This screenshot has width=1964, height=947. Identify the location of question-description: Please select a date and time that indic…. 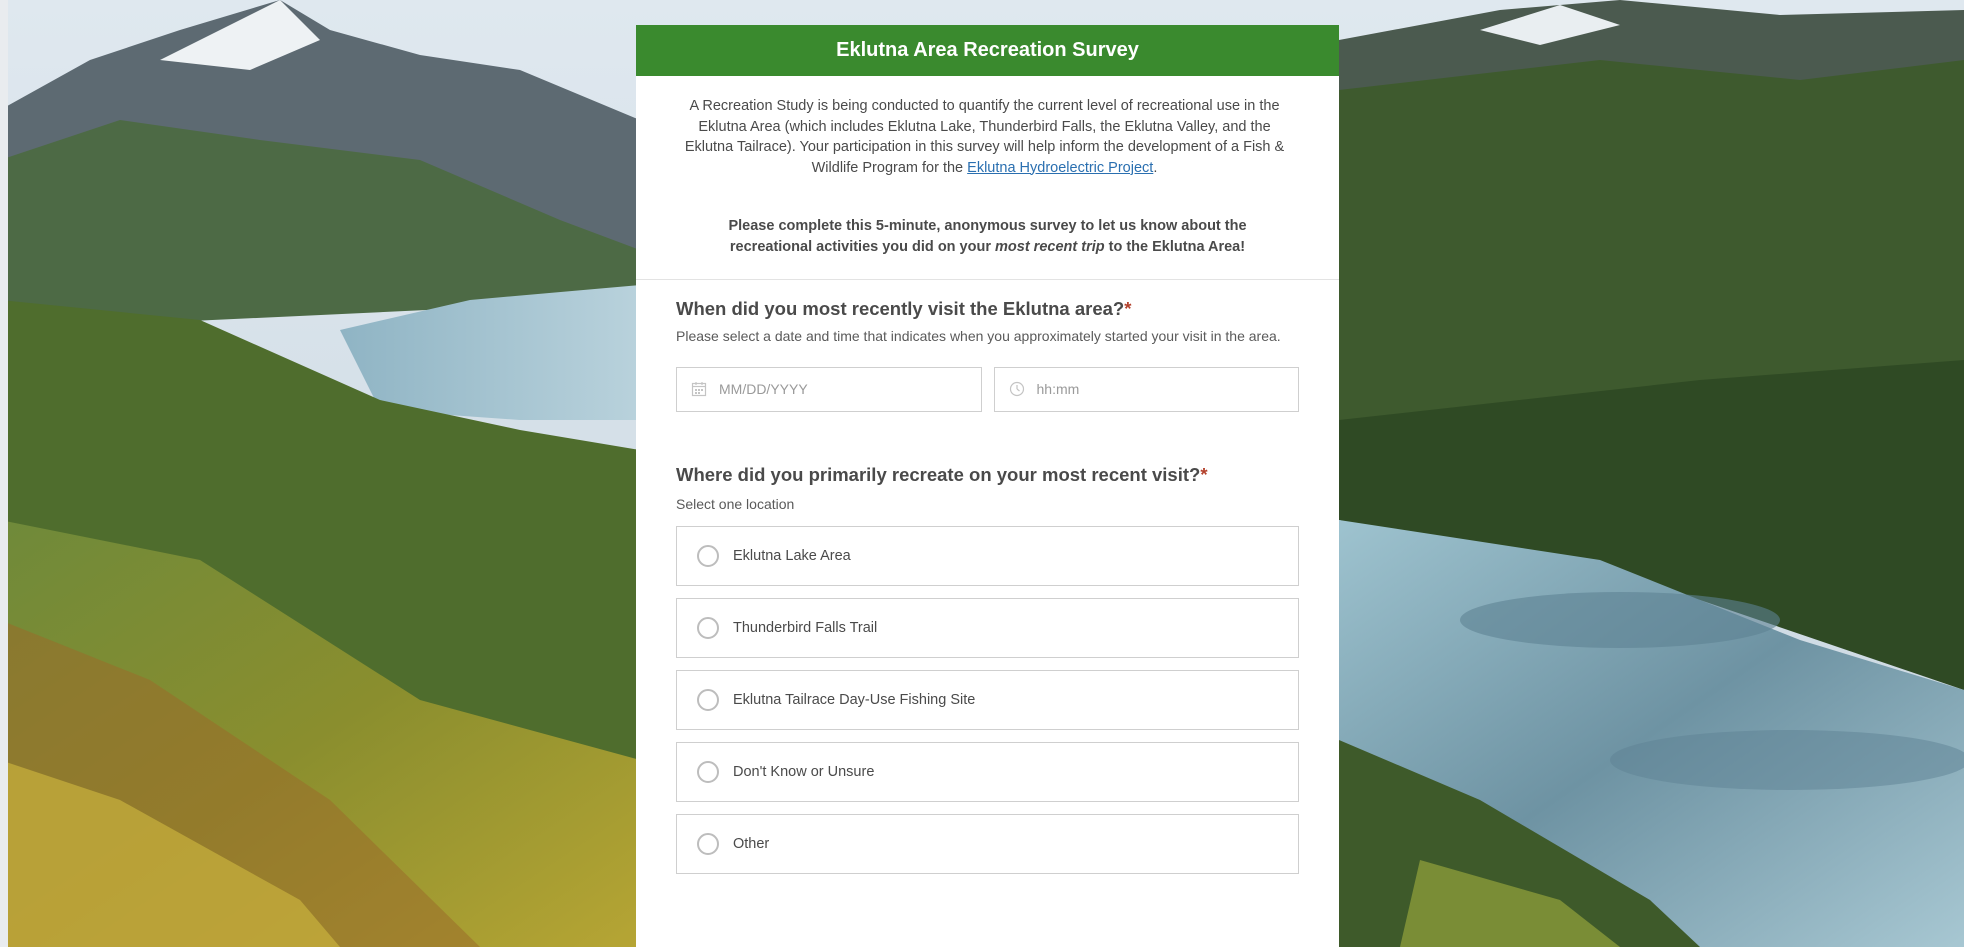
(978, 336).